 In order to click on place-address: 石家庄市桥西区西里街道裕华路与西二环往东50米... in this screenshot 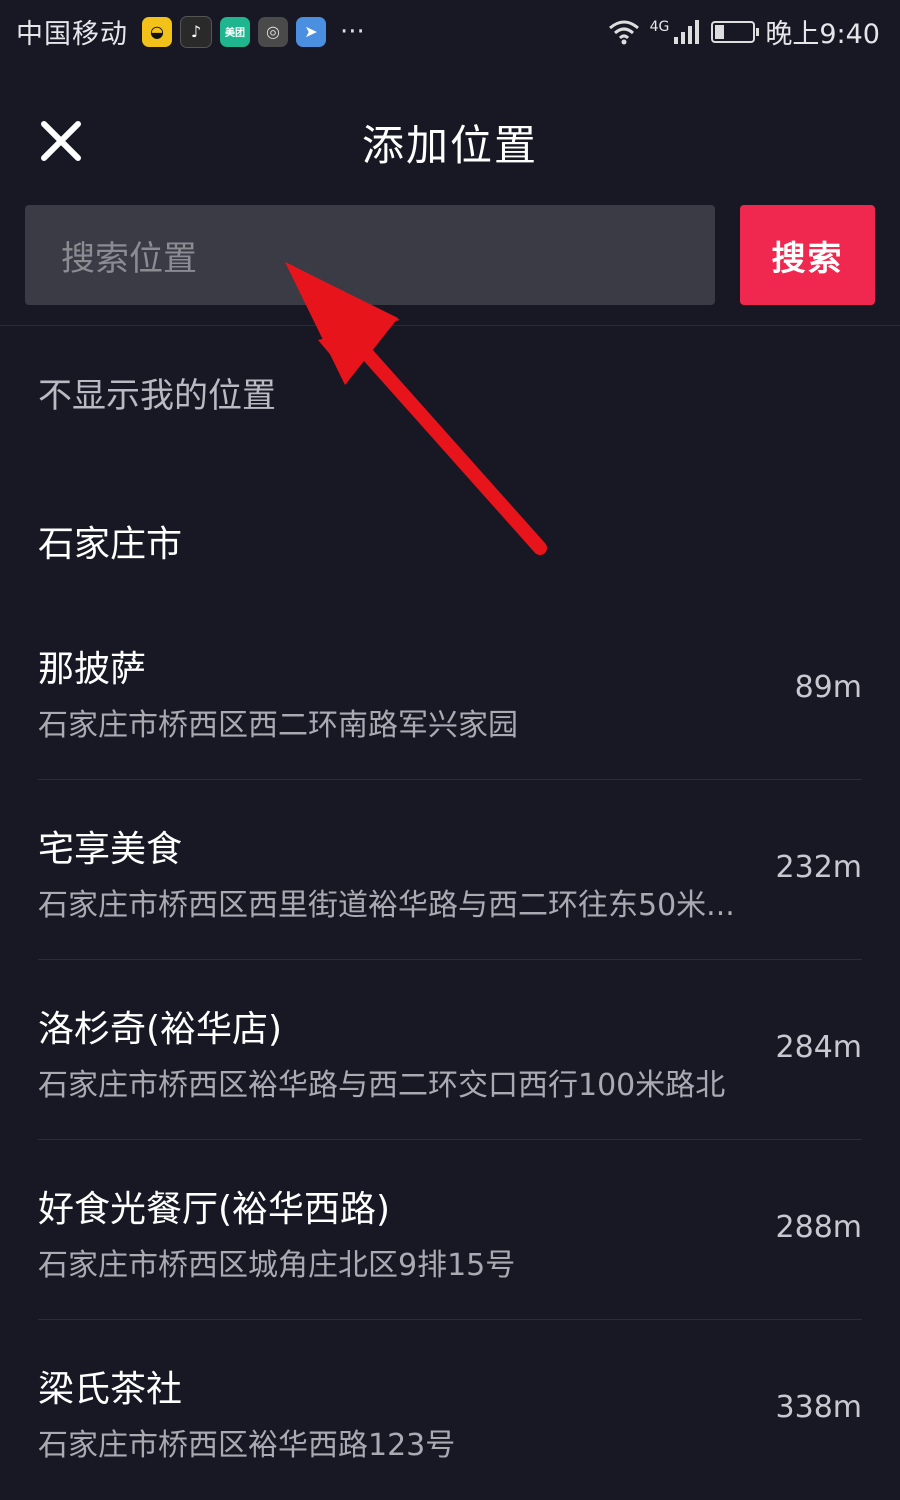, I will do `click(386, 905)`.